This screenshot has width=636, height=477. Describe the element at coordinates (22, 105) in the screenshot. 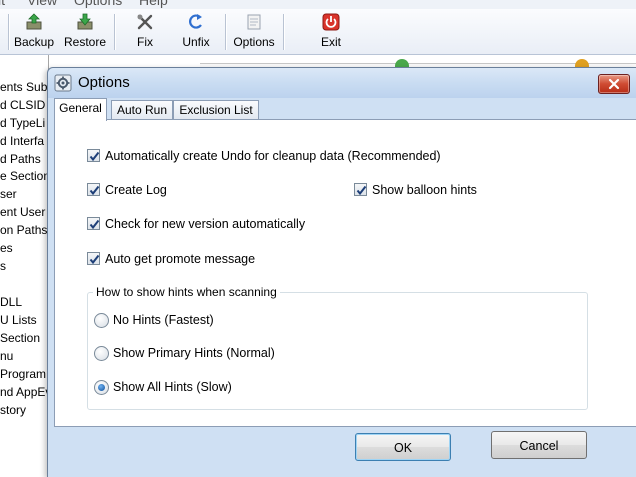

I see `tree-item: d CLSID` at that location.